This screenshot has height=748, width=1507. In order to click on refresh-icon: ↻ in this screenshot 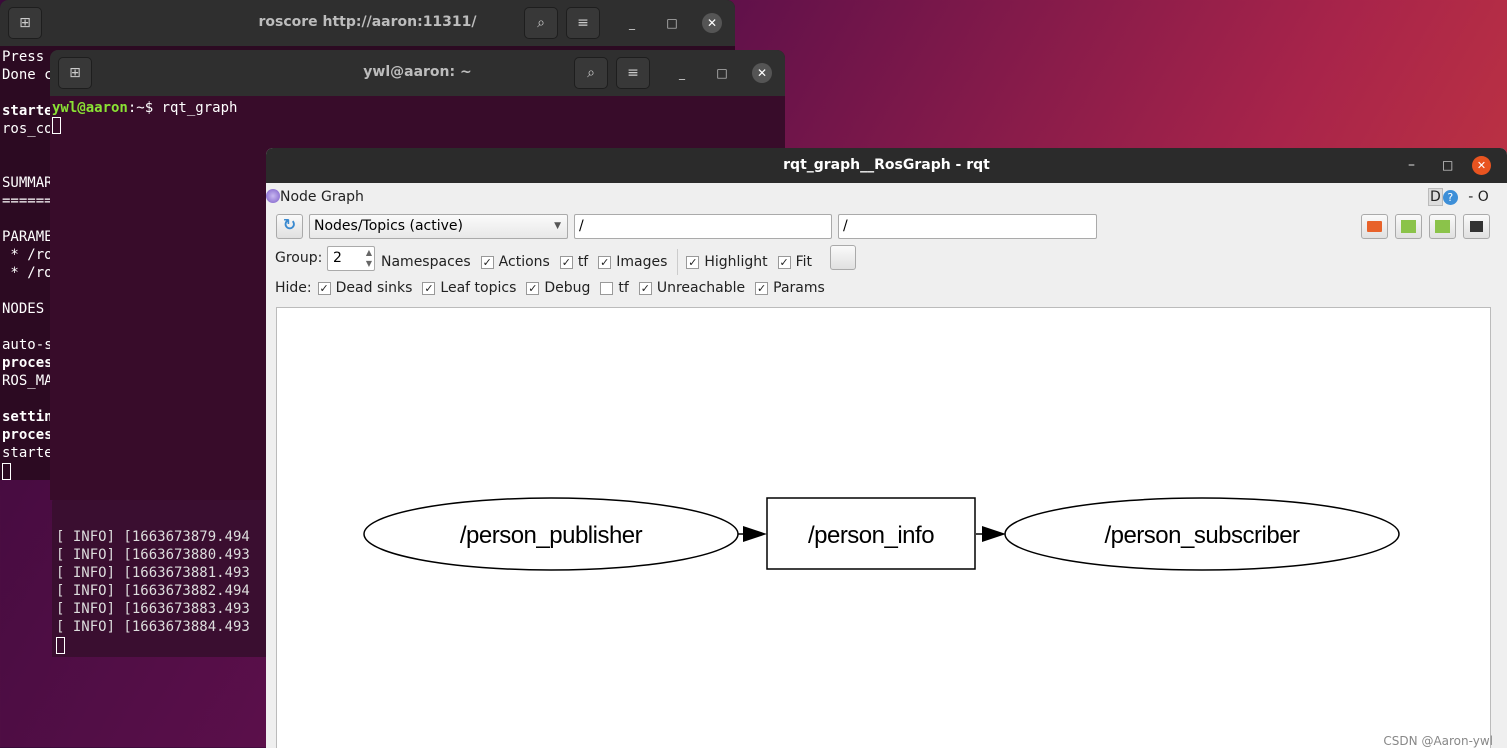, I will do `click(289, 226)`.